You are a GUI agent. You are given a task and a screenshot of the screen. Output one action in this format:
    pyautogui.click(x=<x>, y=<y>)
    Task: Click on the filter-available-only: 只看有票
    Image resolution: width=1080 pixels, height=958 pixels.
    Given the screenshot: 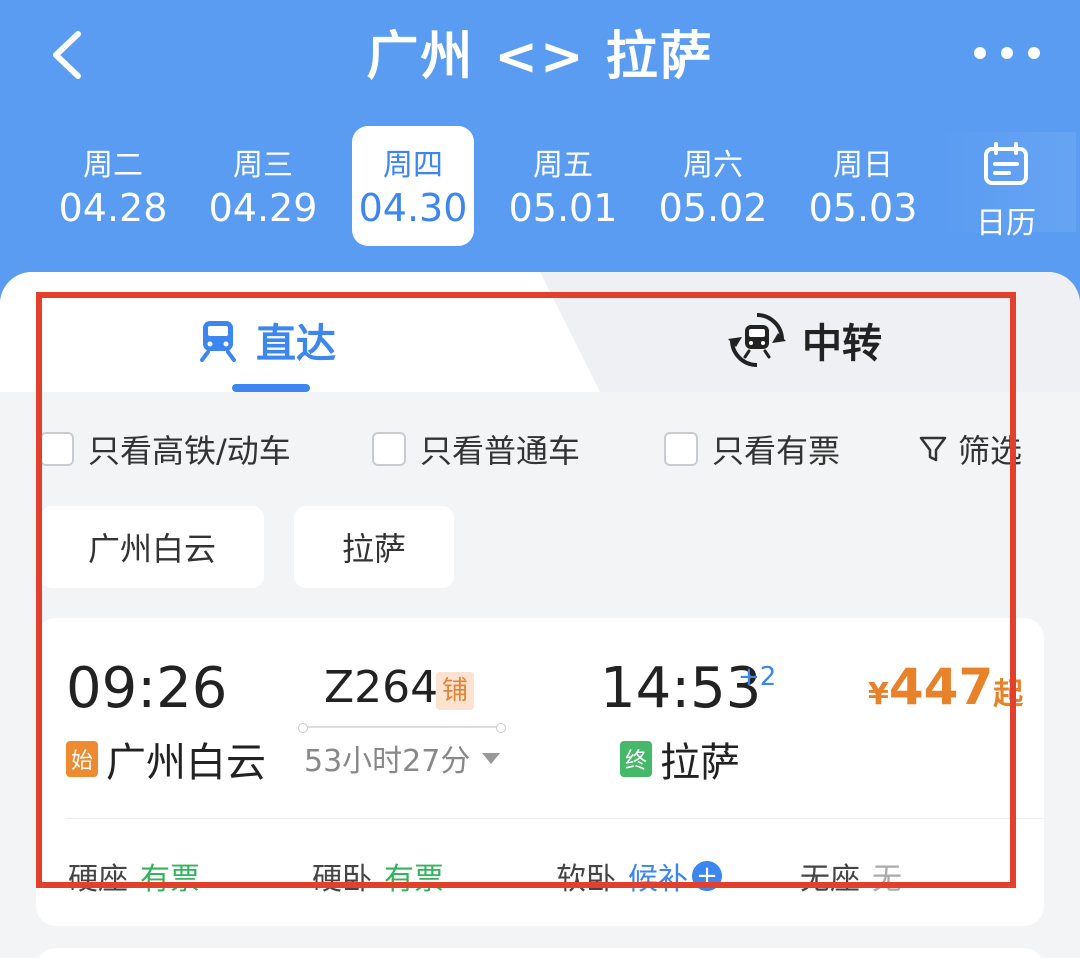 What is the action you would take?
    pyautogui.click(x=752, y=449)
    